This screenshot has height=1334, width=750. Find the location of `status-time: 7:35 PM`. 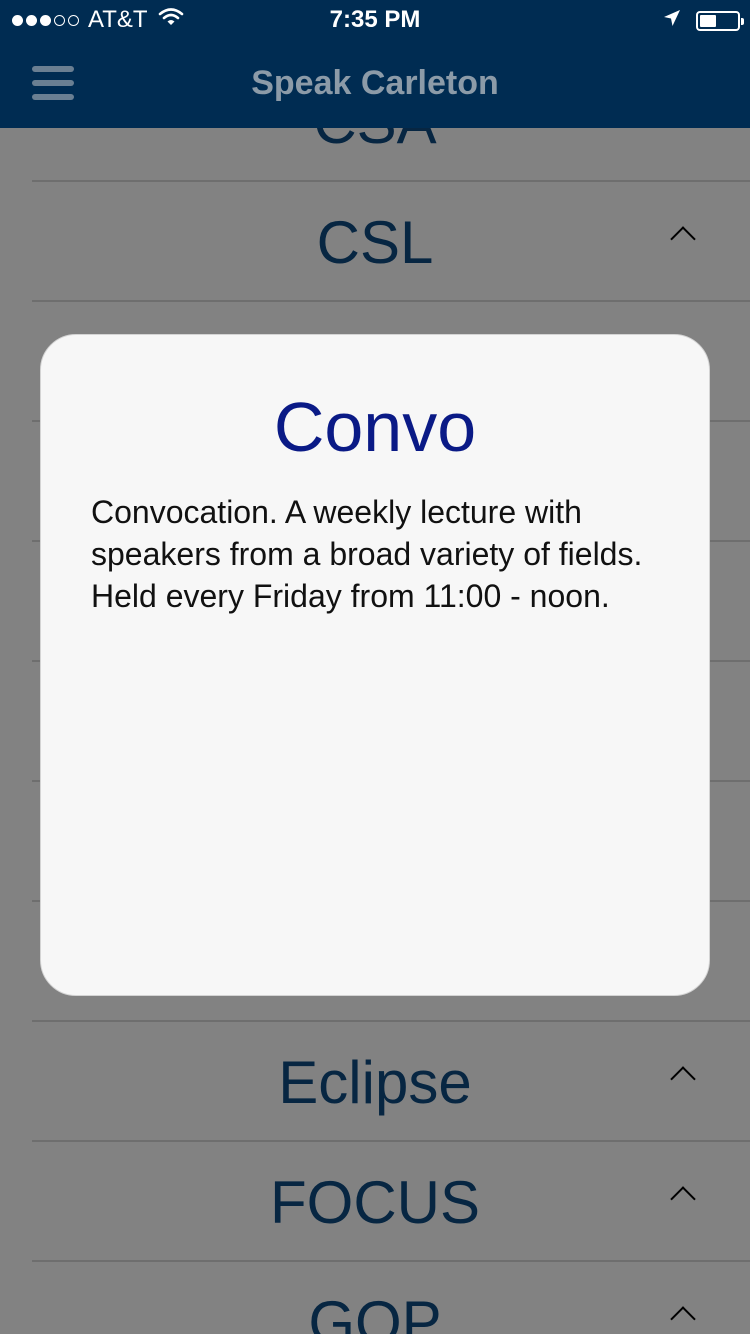

status-time: 7:35 PM is located at coordinates (375, 19).